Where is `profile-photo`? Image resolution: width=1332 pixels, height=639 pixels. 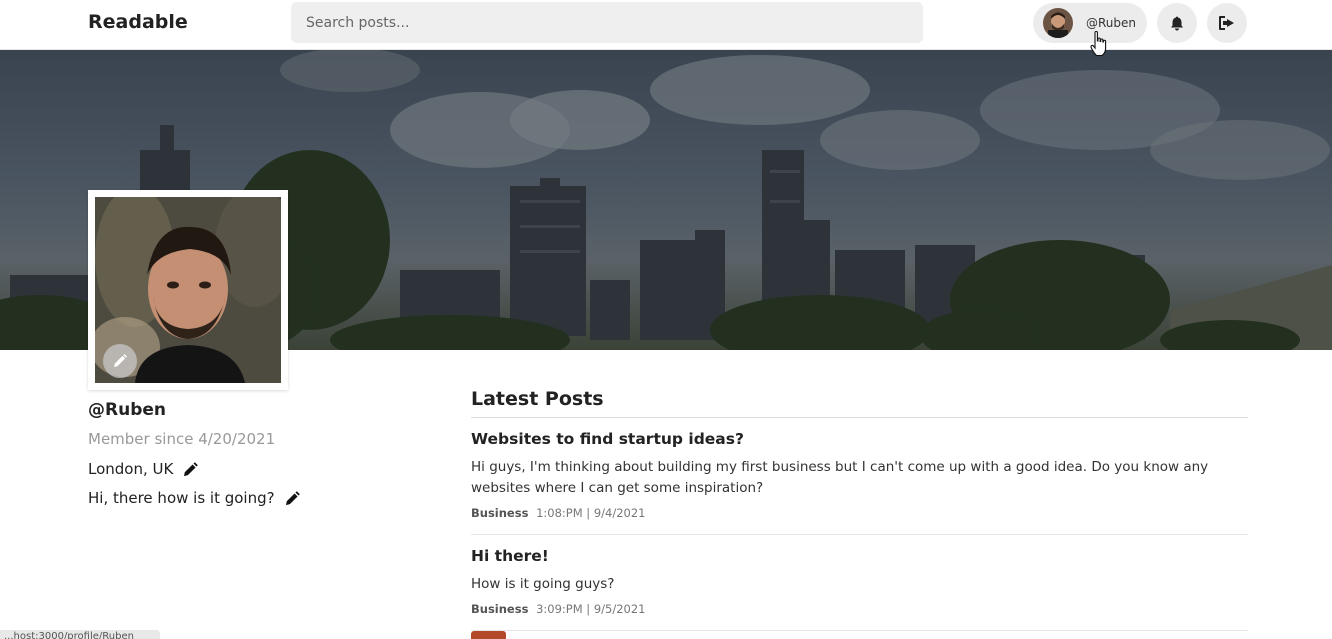
profile-photo is located at coordinates (188, 290).